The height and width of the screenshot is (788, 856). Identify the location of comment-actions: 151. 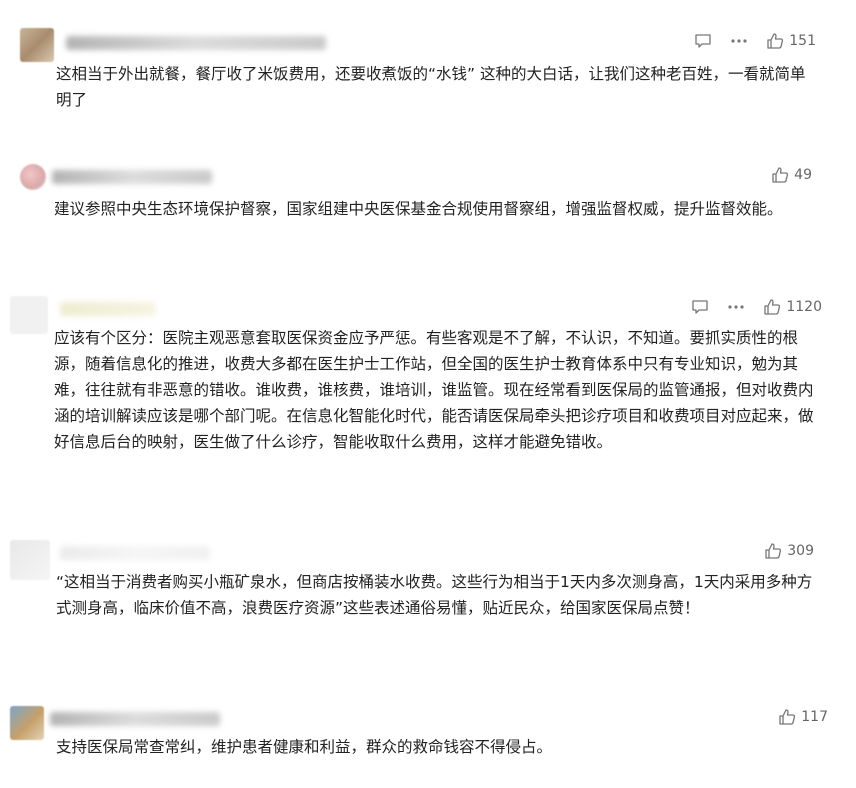
(755, 41).